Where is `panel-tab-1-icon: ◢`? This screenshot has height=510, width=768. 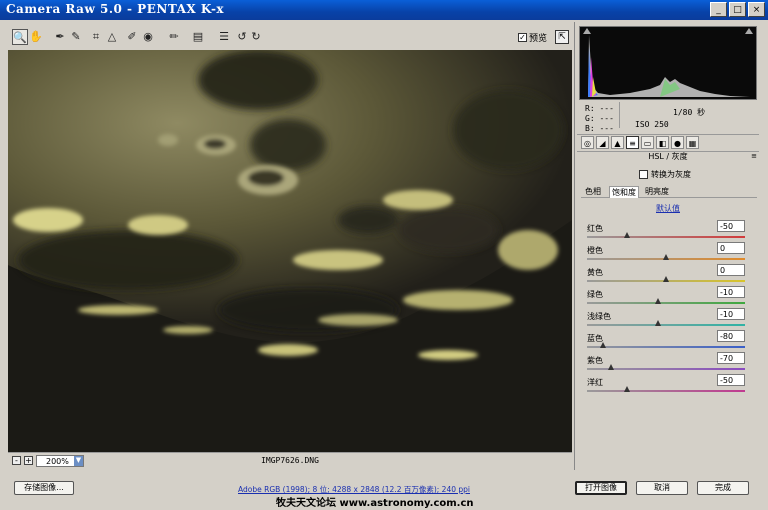
panel-tab-1-icon: ◢ is located at coordinates (602, 142).